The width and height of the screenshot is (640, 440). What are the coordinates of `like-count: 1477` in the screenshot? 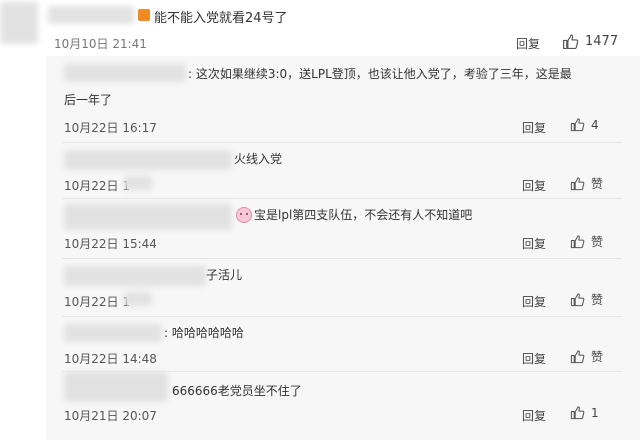 It's located at (602, 41).